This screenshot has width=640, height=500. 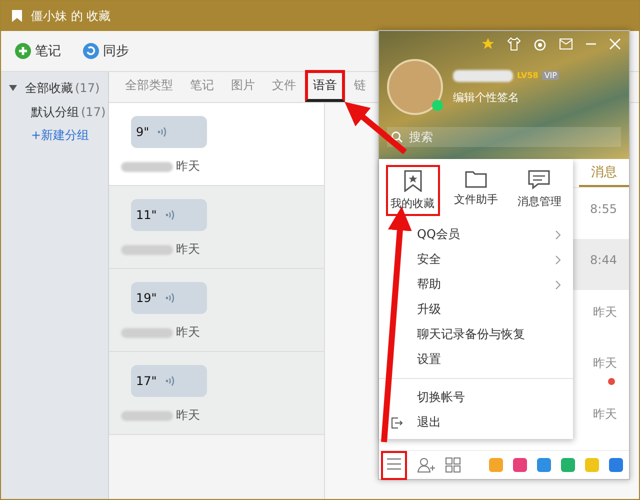 I want to click on vip-badge: VIP, so click(x=550, y=75).